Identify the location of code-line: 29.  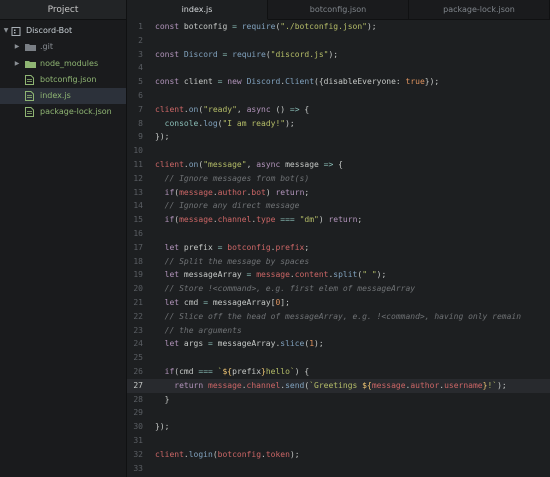
(338, 413).